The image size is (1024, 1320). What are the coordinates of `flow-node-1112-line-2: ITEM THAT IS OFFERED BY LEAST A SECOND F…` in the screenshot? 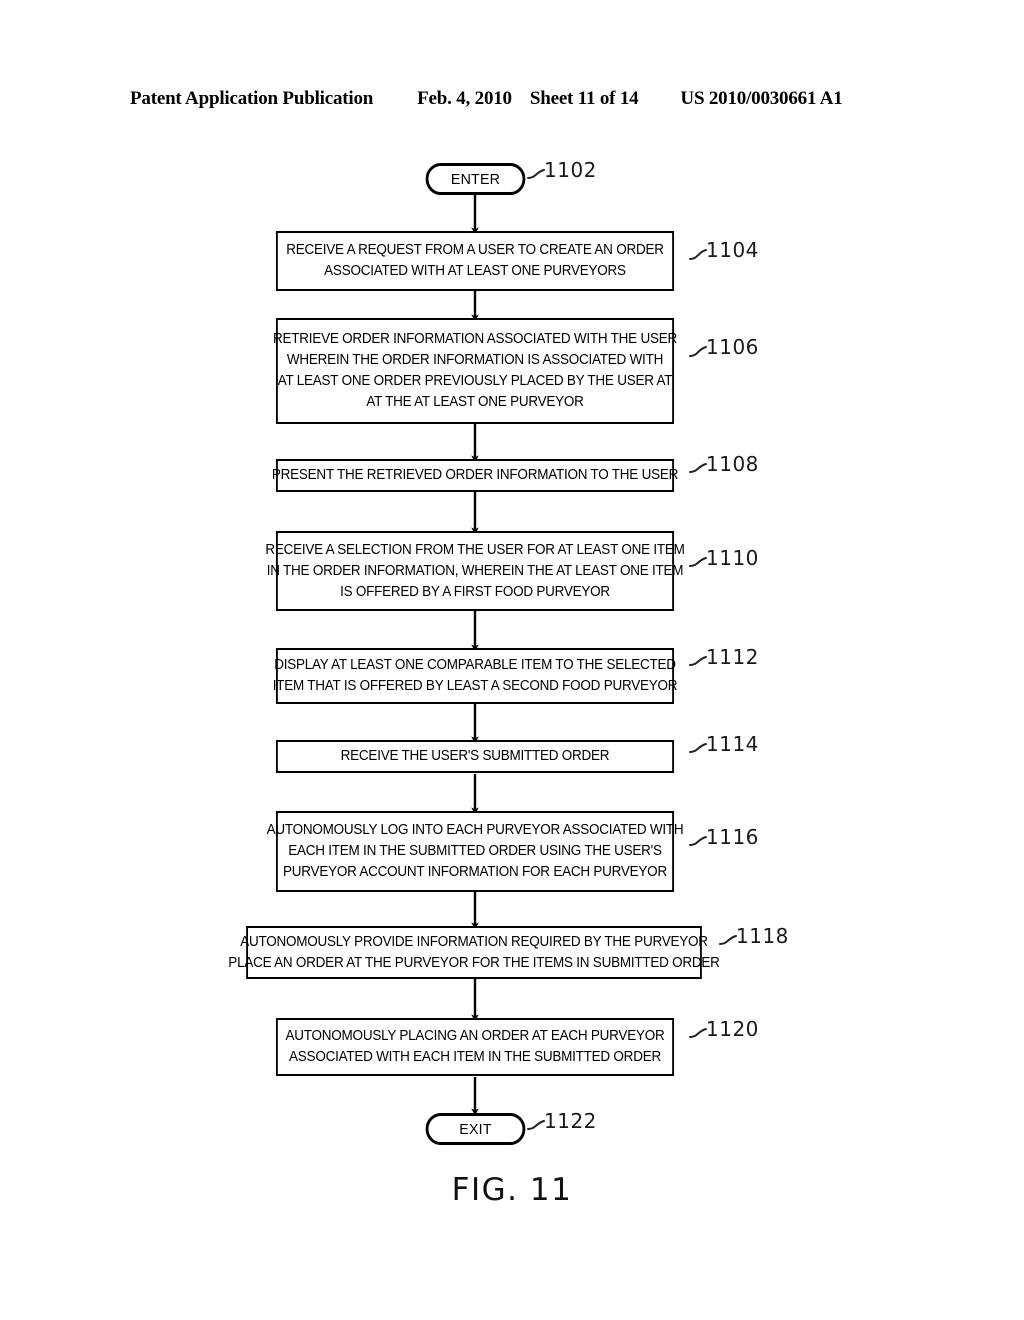 It's located at (475, 686).